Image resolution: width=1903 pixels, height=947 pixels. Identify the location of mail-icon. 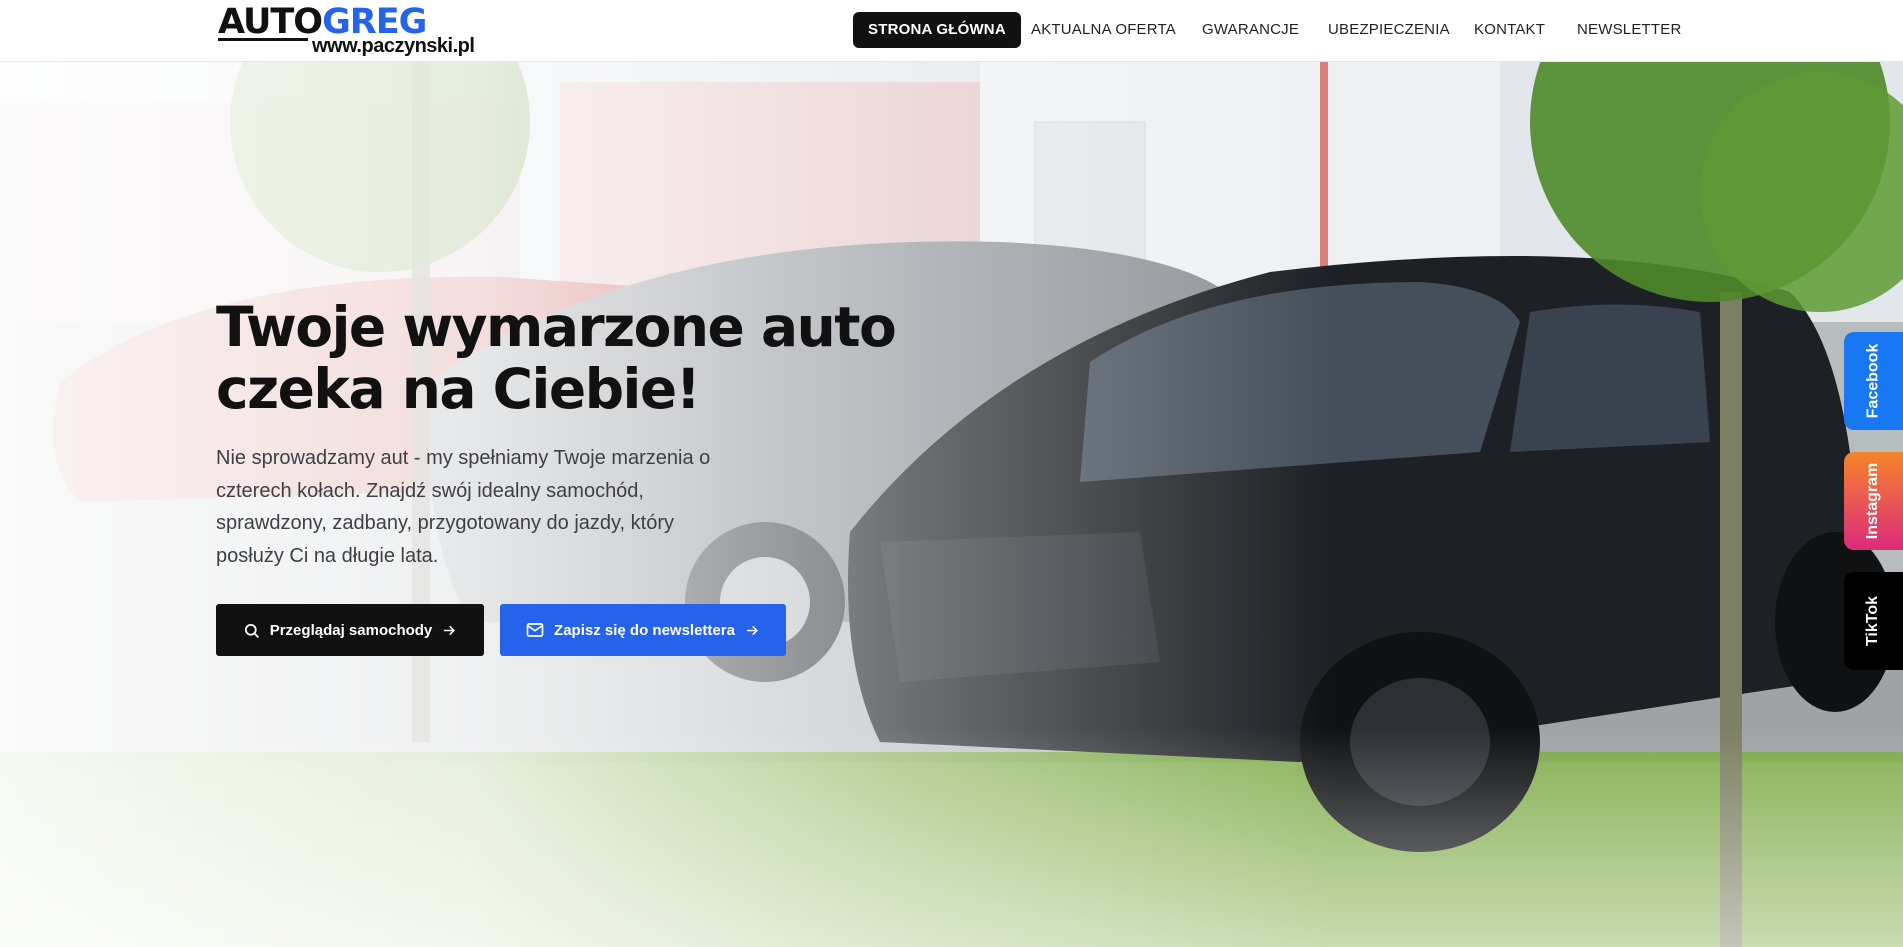
(535, 630).